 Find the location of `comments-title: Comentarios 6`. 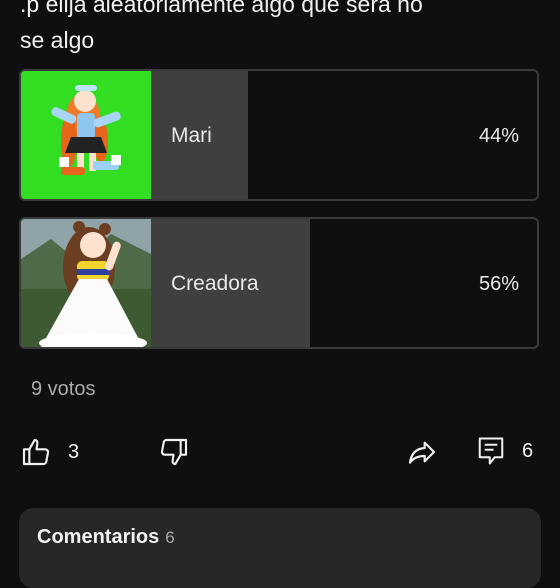

comments-title: Comentarios 6 is located at coordinates (106, 537).